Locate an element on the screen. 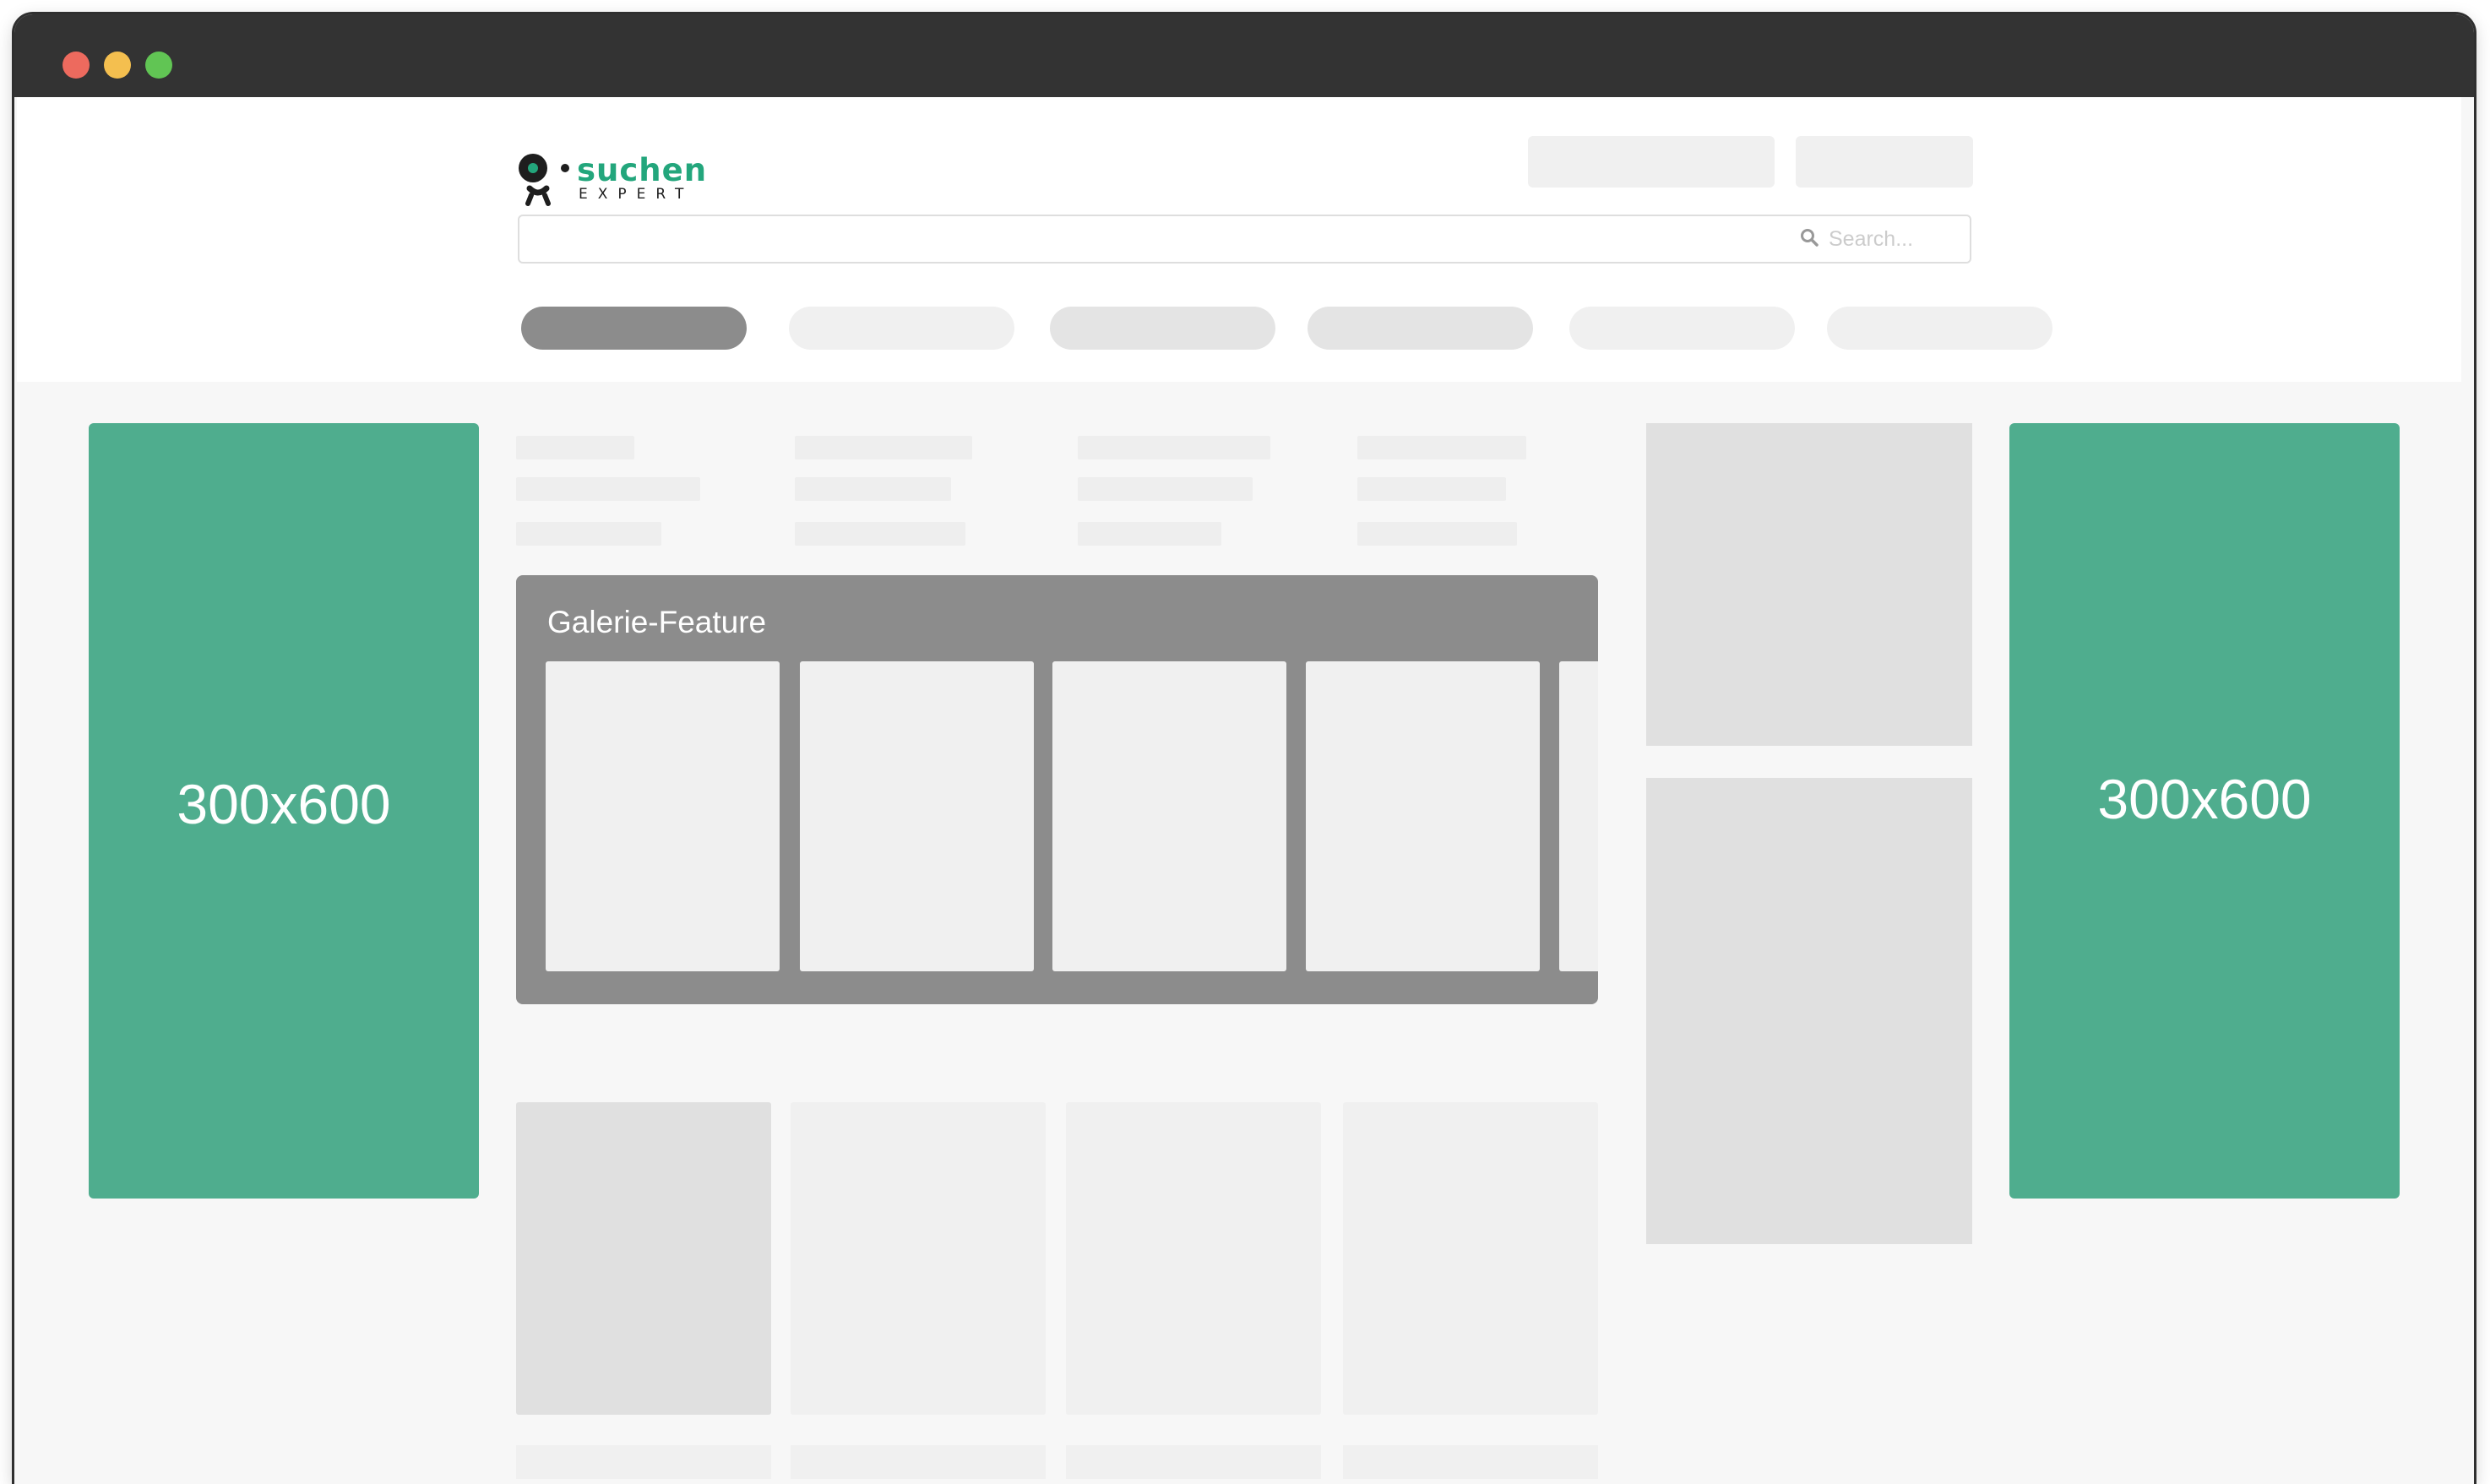 The height and width of the screenshot is (1484, 2490). ad-slot-right: 300x600 is located at coordinates (2204, 811).